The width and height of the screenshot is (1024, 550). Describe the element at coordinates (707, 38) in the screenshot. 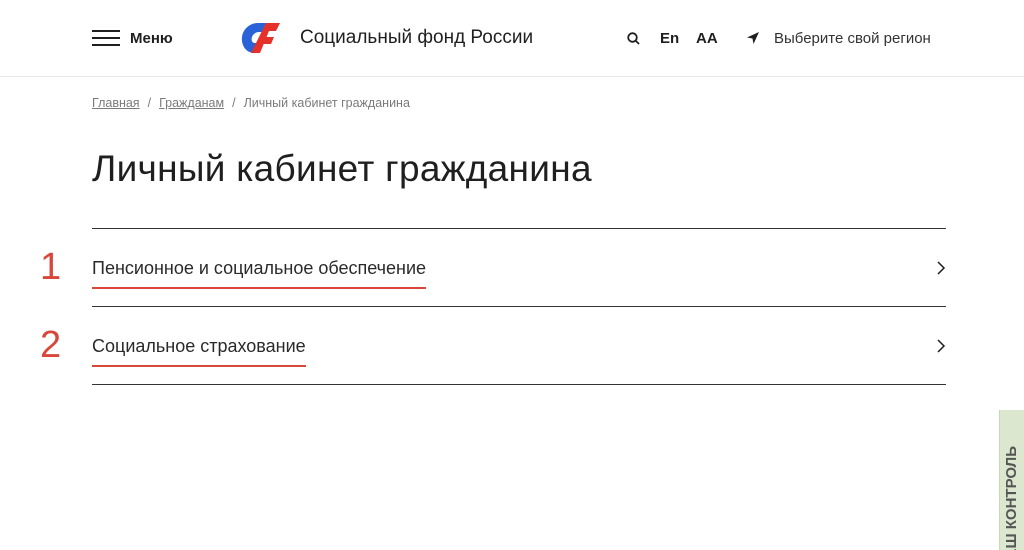

I see `font-size-toggle: АА` at that location.